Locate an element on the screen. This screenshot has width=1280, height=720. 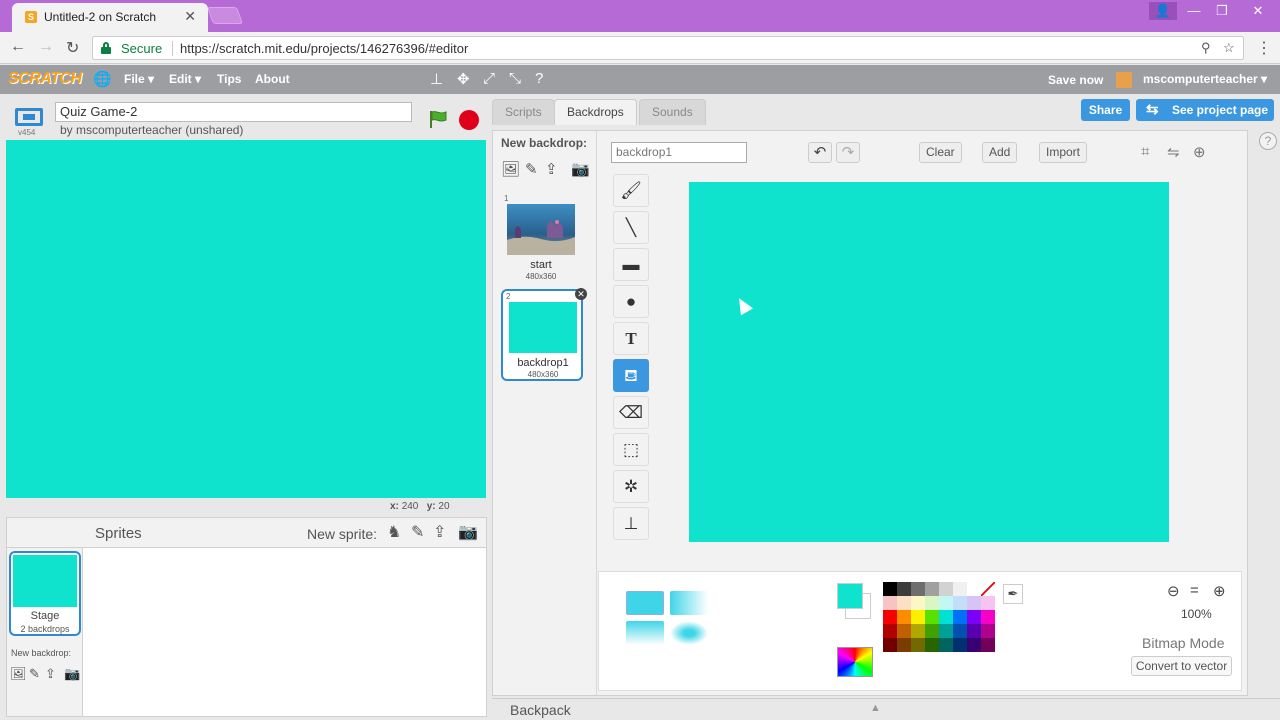
primary-color-swatch is located at coordinates (850, 596).